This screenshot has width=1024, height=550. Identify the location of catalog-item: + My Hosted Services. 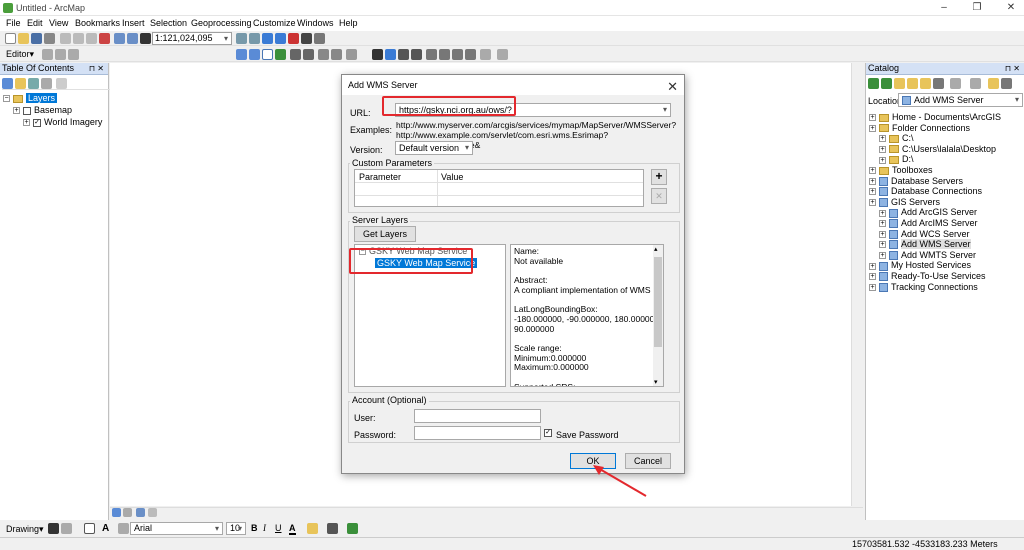
(920, 265).